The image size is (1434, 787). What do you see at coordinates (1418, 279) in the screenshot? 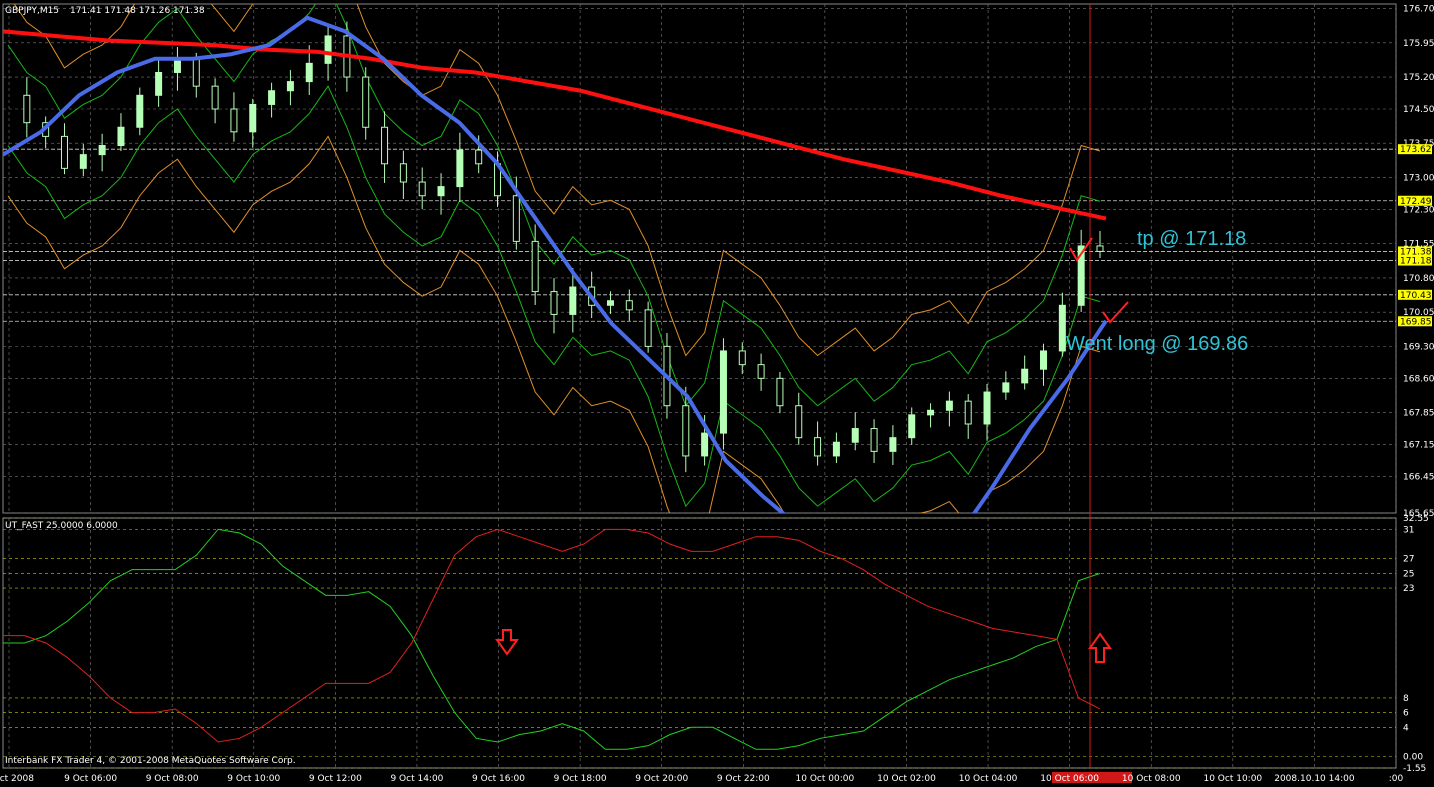
I see `price-tick-label: 170.80` at bounding box center [1418, 279].